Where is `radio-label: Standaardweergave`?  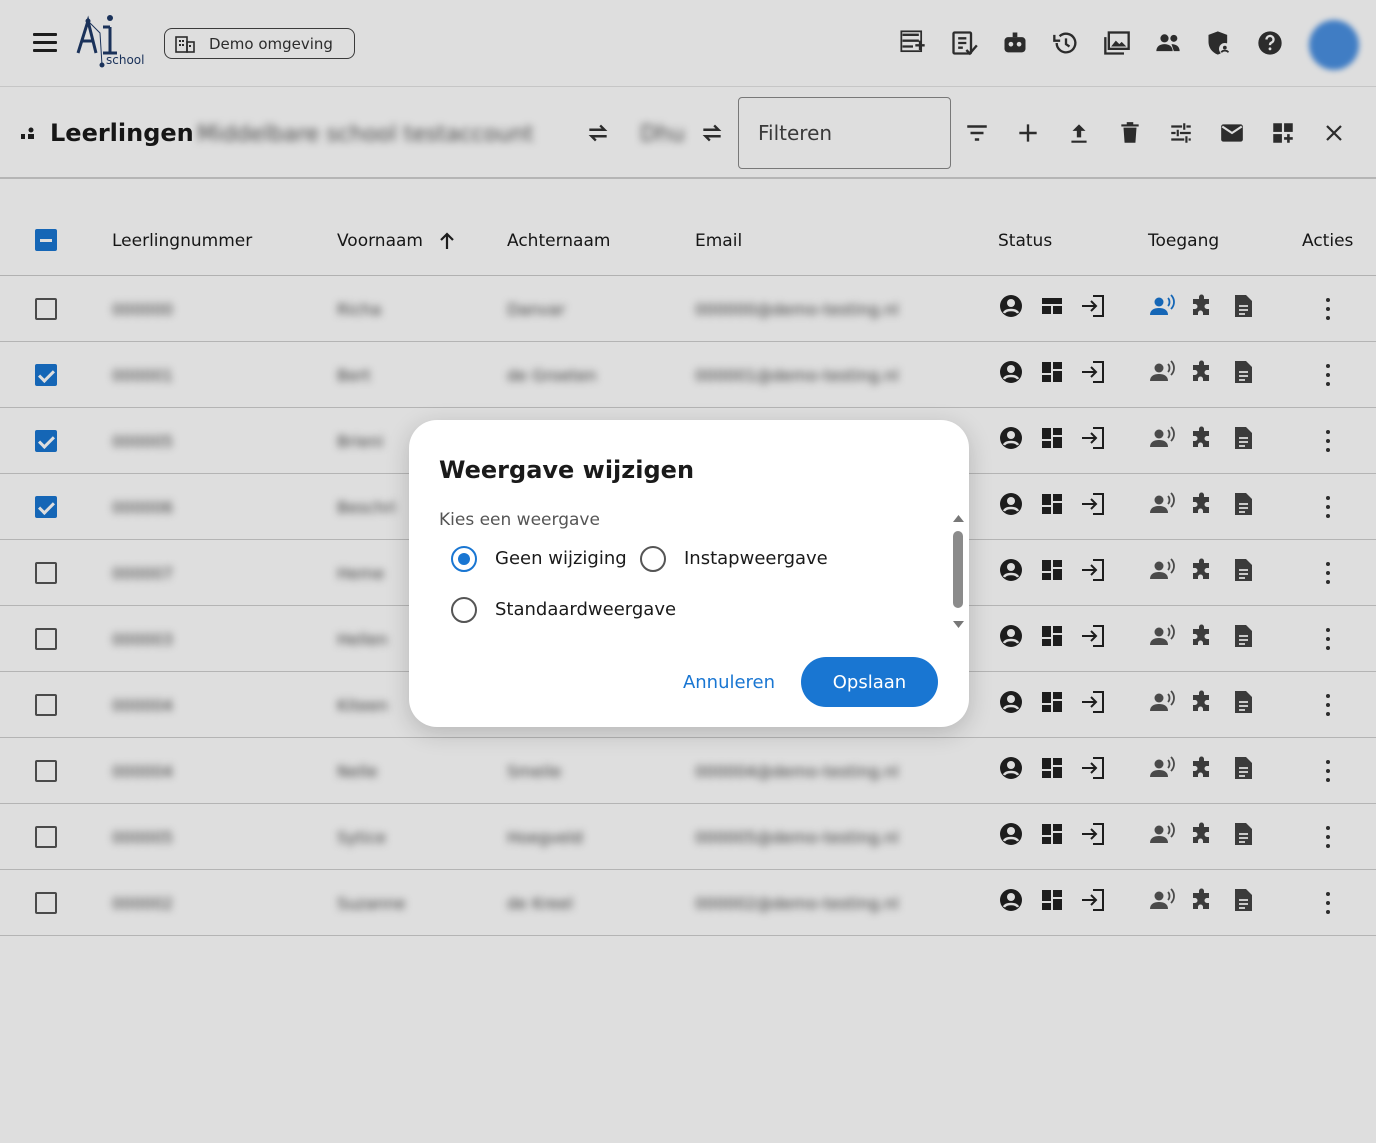 radio-label: Standaardweergave is located at coordinates (585, 609).